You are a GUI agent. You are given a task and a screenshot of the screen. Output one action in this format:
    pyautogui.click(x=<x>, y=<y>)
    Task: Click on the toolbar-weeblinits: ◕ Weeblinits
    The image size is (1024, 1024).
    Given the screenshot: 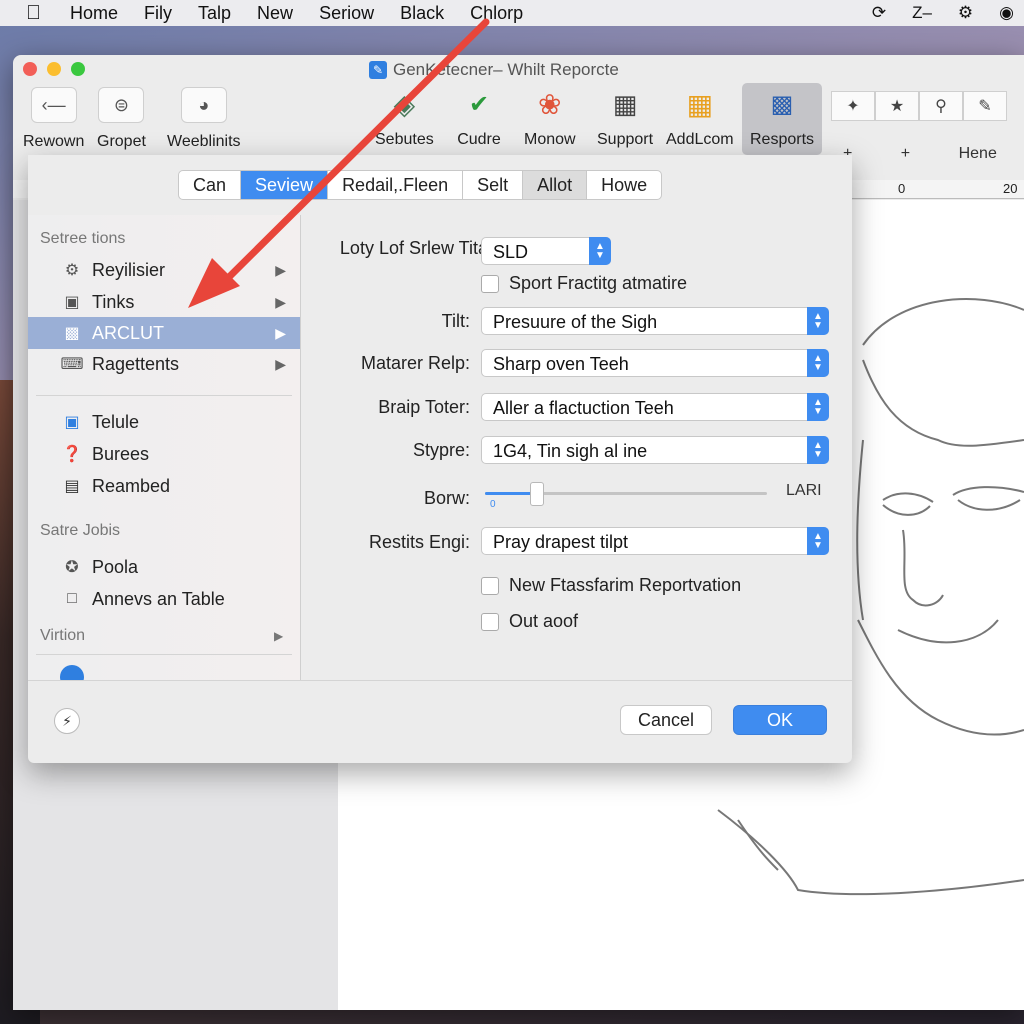 What is the action you would take?
    pyautogui.click(x=204, y=119)
    